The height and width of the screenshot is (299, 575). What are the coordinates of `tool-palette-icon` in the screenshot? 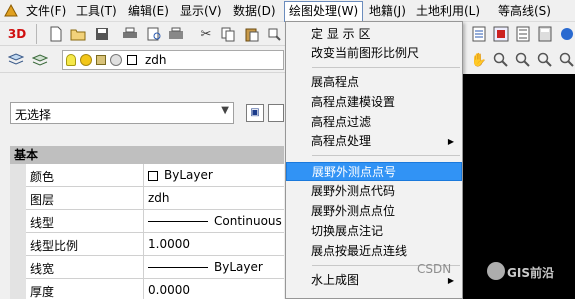 It's located at (523, 34).